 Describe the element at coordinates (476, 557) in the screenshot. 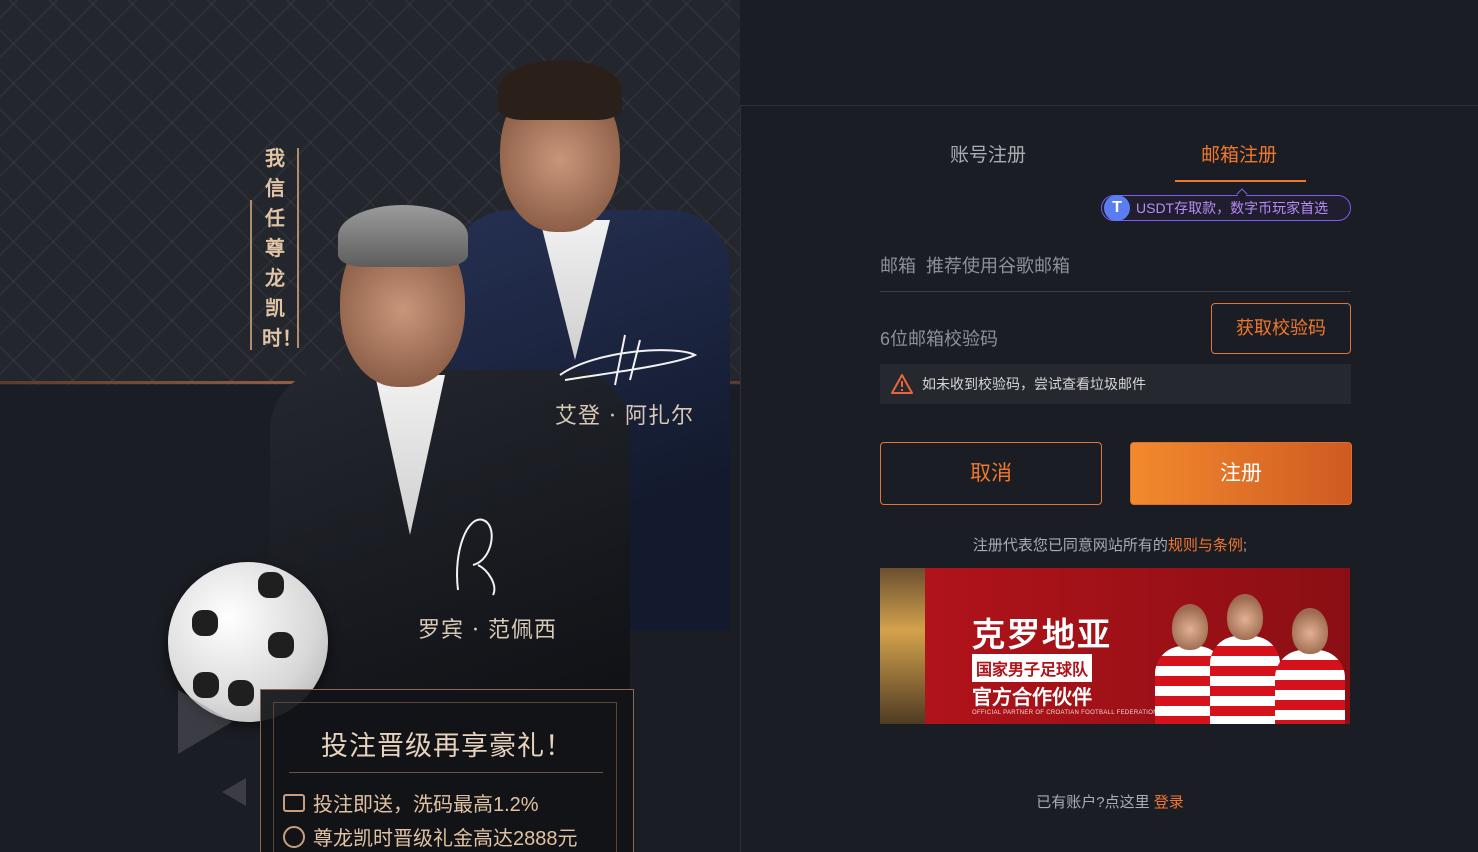

I see `van-persie-signature` at that location.